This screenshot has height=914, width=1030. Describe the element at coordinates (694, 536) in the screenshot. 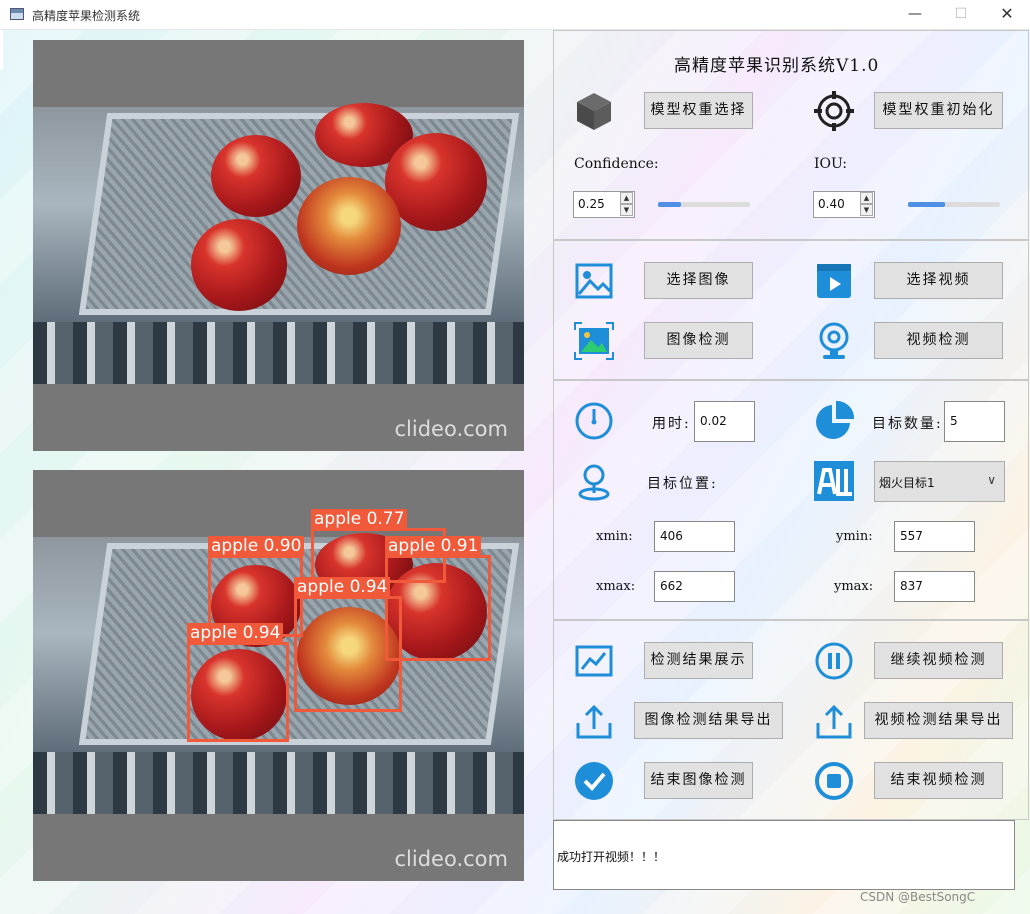

I see `xmin-field: 406` at that location.